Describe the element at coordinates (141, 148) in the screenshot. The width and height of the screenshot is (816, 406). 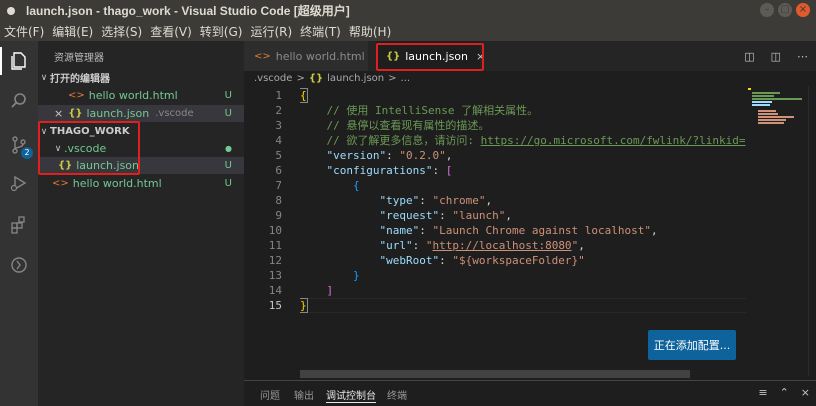
I see `folder-item: ∨ .vscode ●` at that location.